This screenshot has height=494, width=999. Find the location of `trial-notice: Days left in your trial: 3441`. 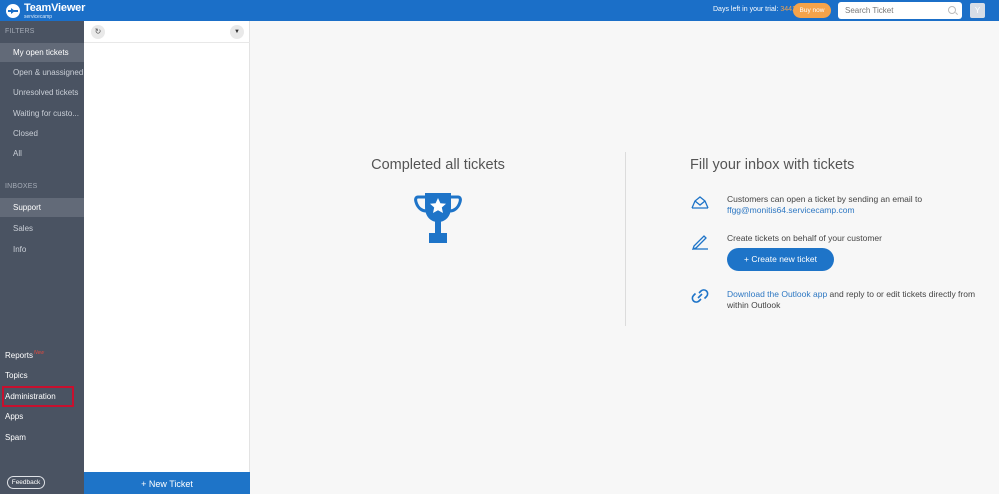

trial-notice: Days left in your trial: 3441 is located at coordinates (754, 9).